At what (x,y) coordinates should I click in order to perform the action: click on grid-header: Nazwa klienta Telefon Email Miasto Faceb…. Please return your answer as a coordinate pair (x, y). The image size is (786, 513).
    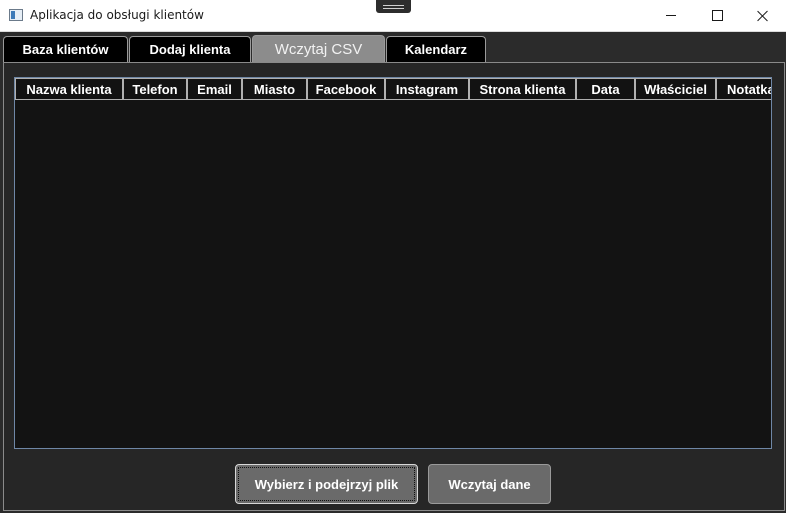
    Looking at the image, I should click on (393, 89).